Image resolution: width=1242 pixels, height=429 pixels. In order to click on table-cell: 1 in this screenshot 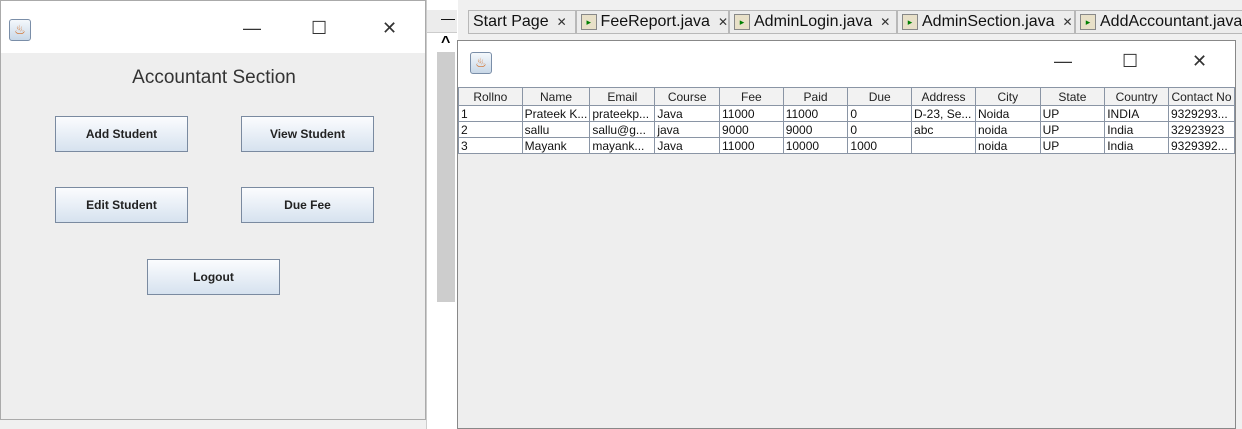, I will do `click(490, 113)`.